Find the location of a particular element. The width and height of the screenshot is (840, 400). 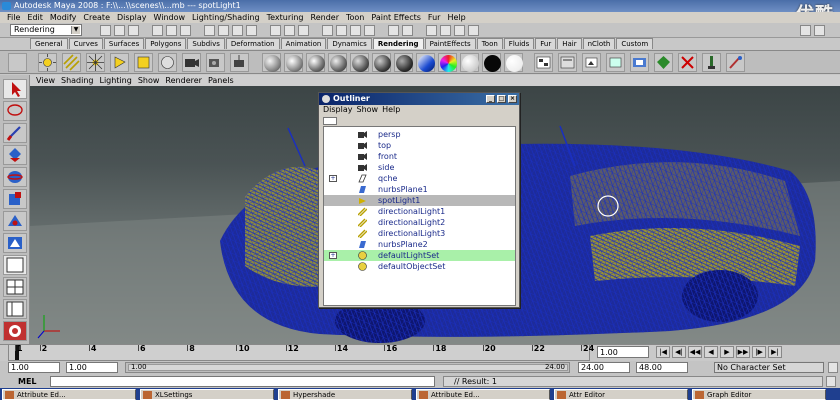

render-view-icon is located at coordinates (431, 30).